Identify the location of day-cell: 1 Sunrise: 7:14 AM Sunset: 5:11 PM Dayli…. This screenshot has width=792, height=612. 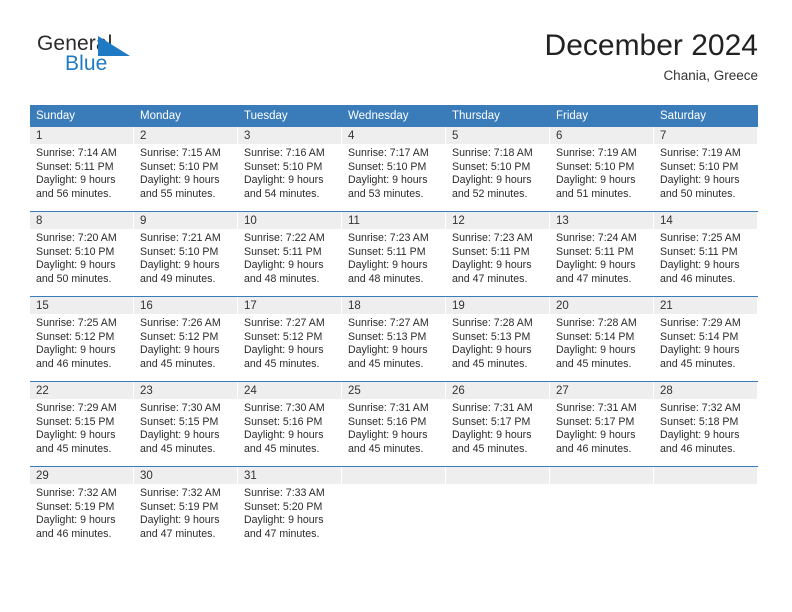
(82, 169).